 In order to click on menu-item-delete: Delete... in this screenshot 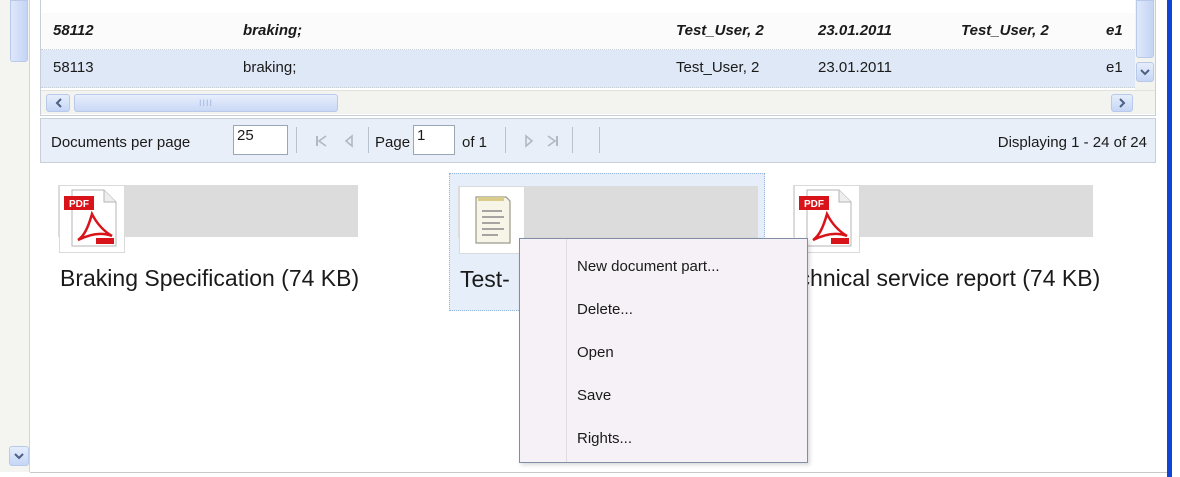, I will do `click(605, 309)`.